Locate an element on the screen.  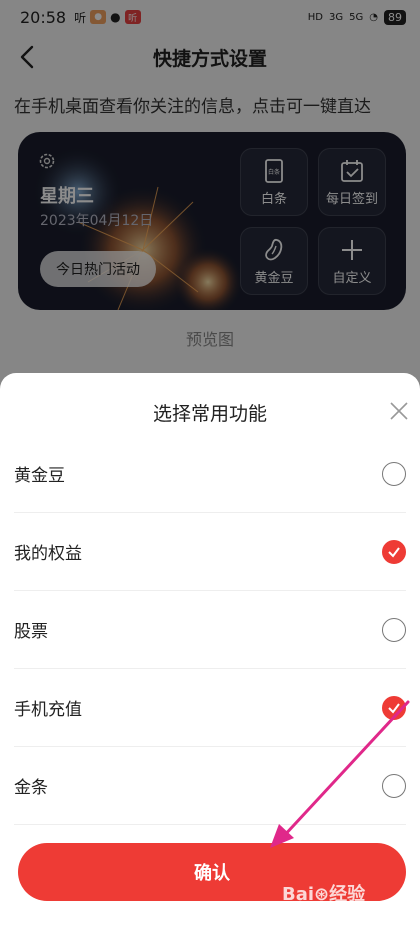
close-icon is located at coordinates (399, 411).